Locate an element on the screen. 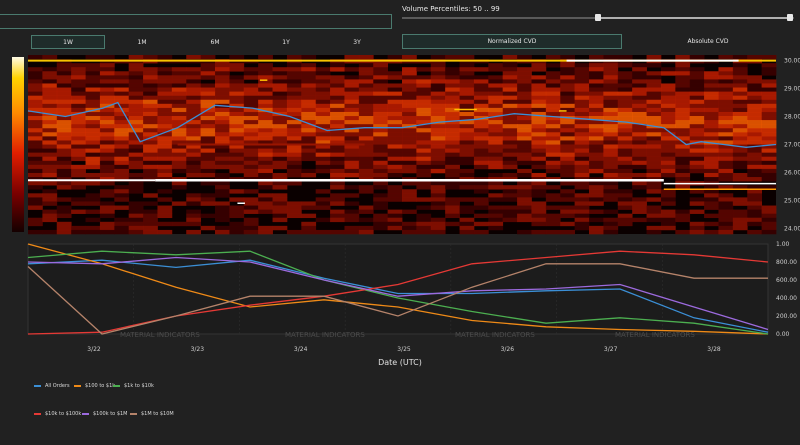 The image size is (800, 445). legend-item-100k-1m: $100k to $1M is located at coordinates (105, 414).